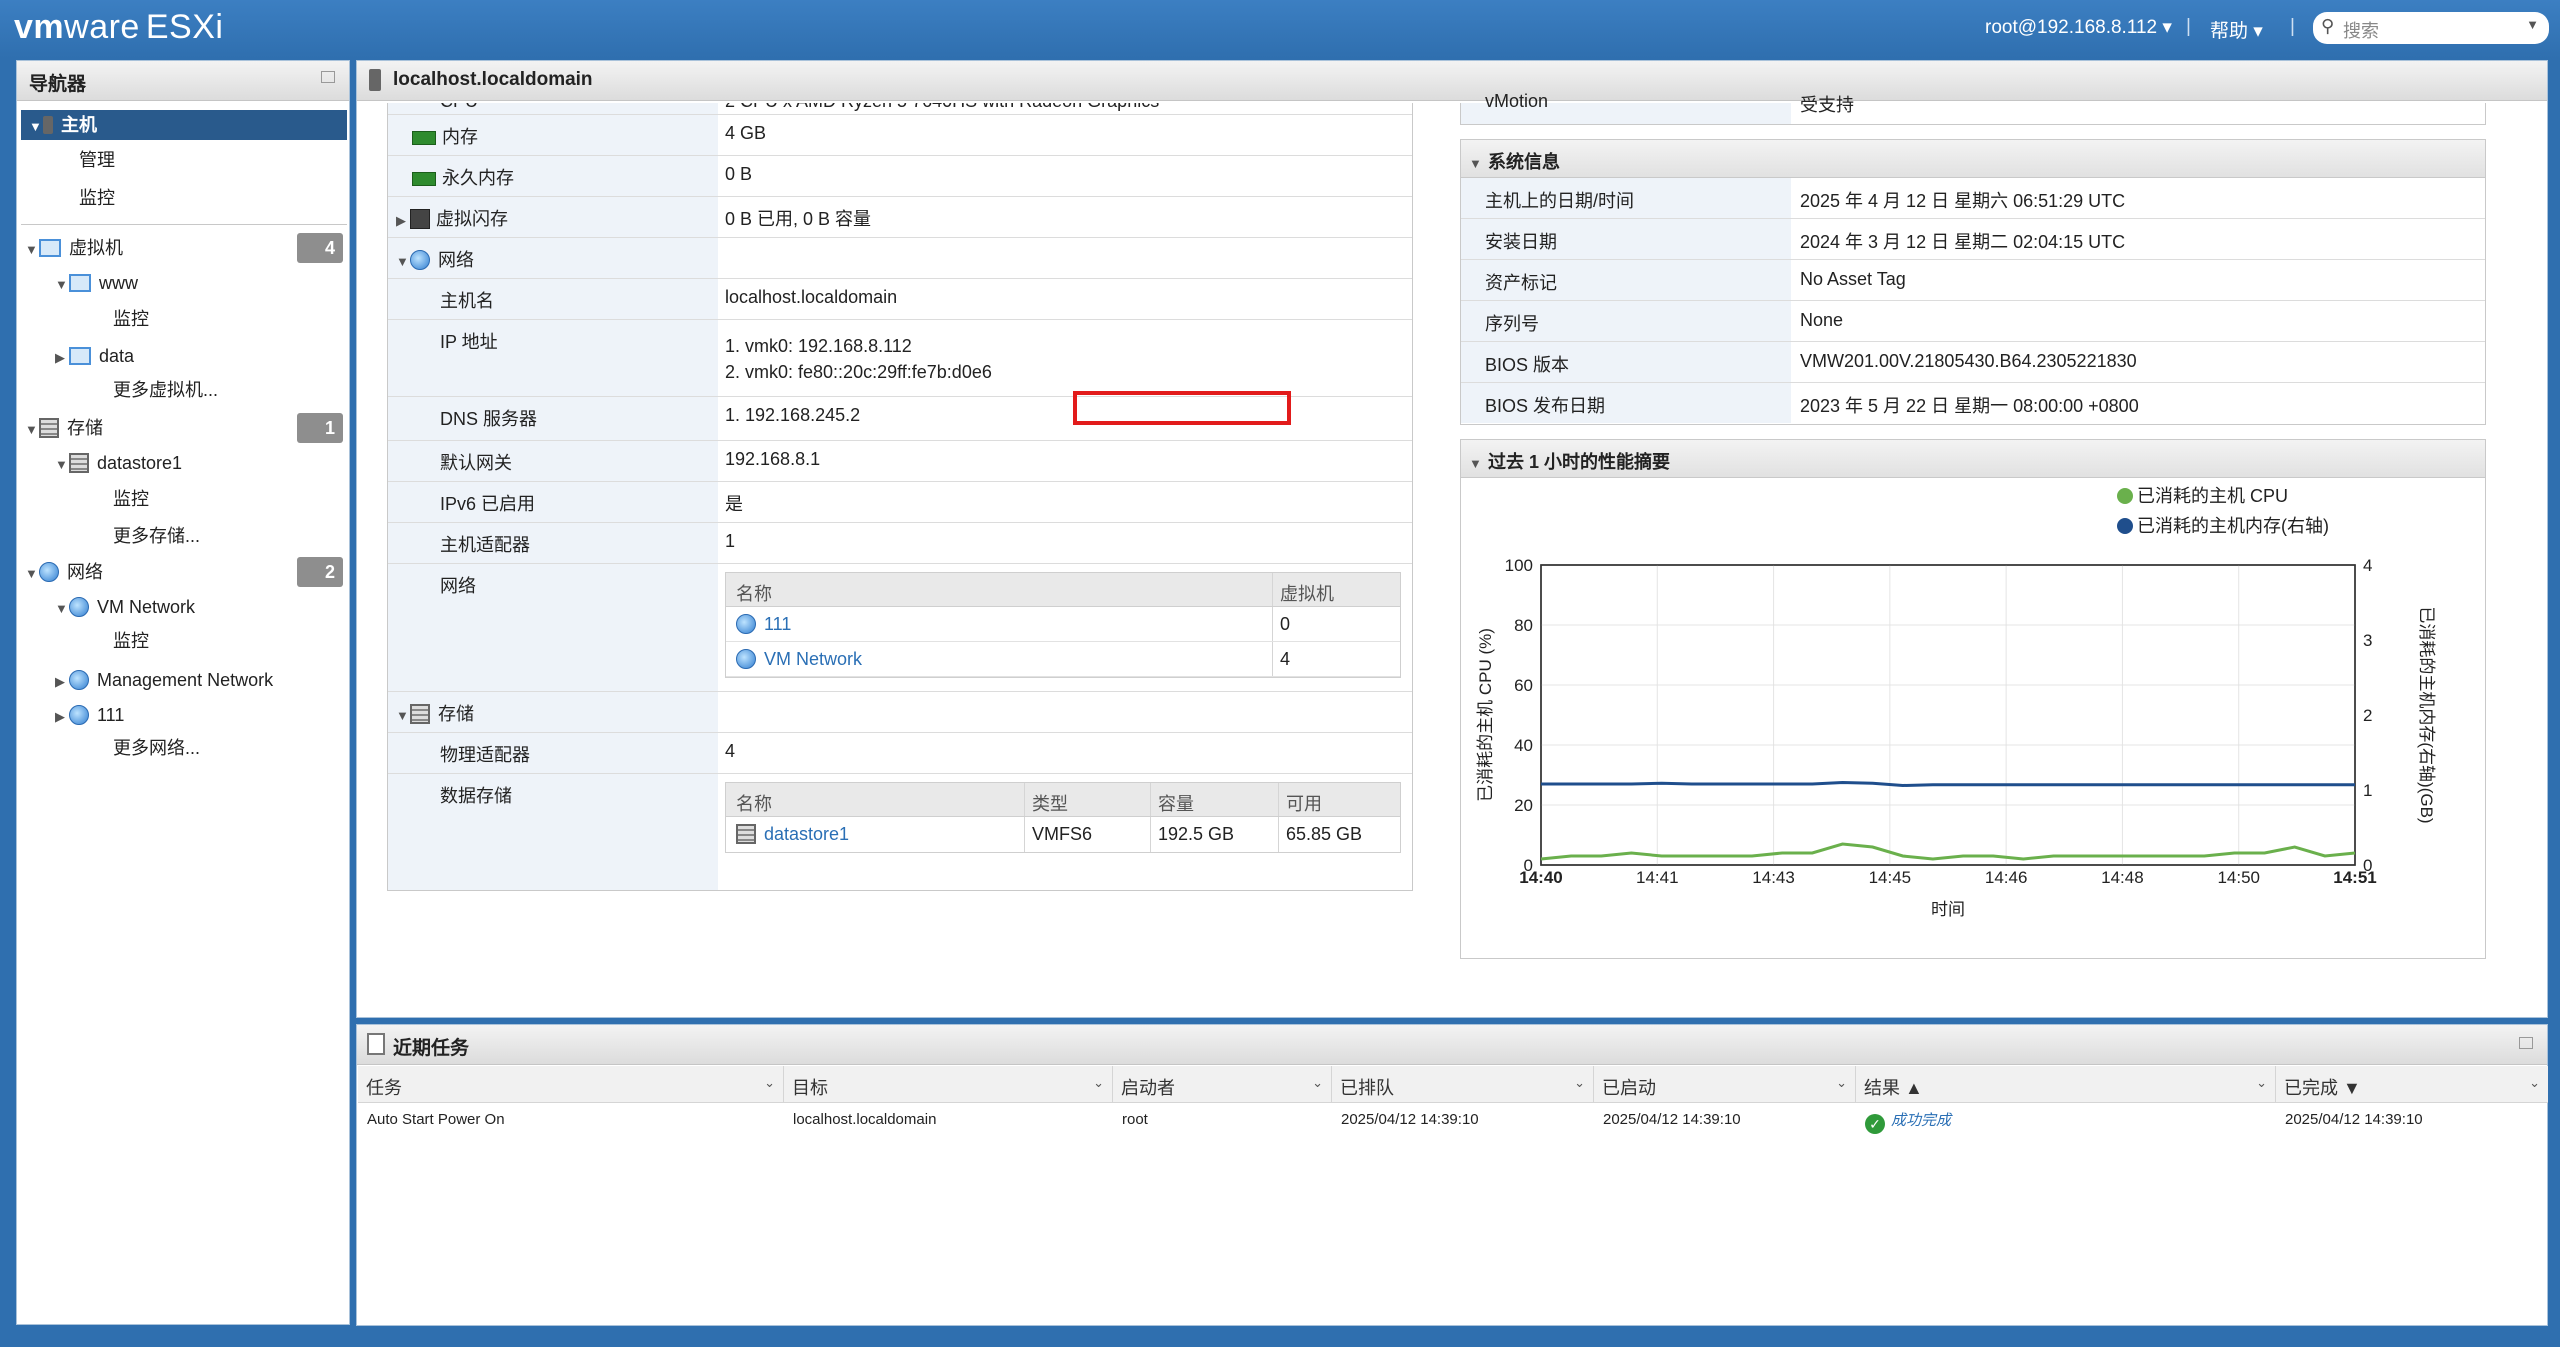  What do you see at coordinates (813, 659) in the screenshot?
I see `network-link: VM Network` at bounding box center [813, 659].